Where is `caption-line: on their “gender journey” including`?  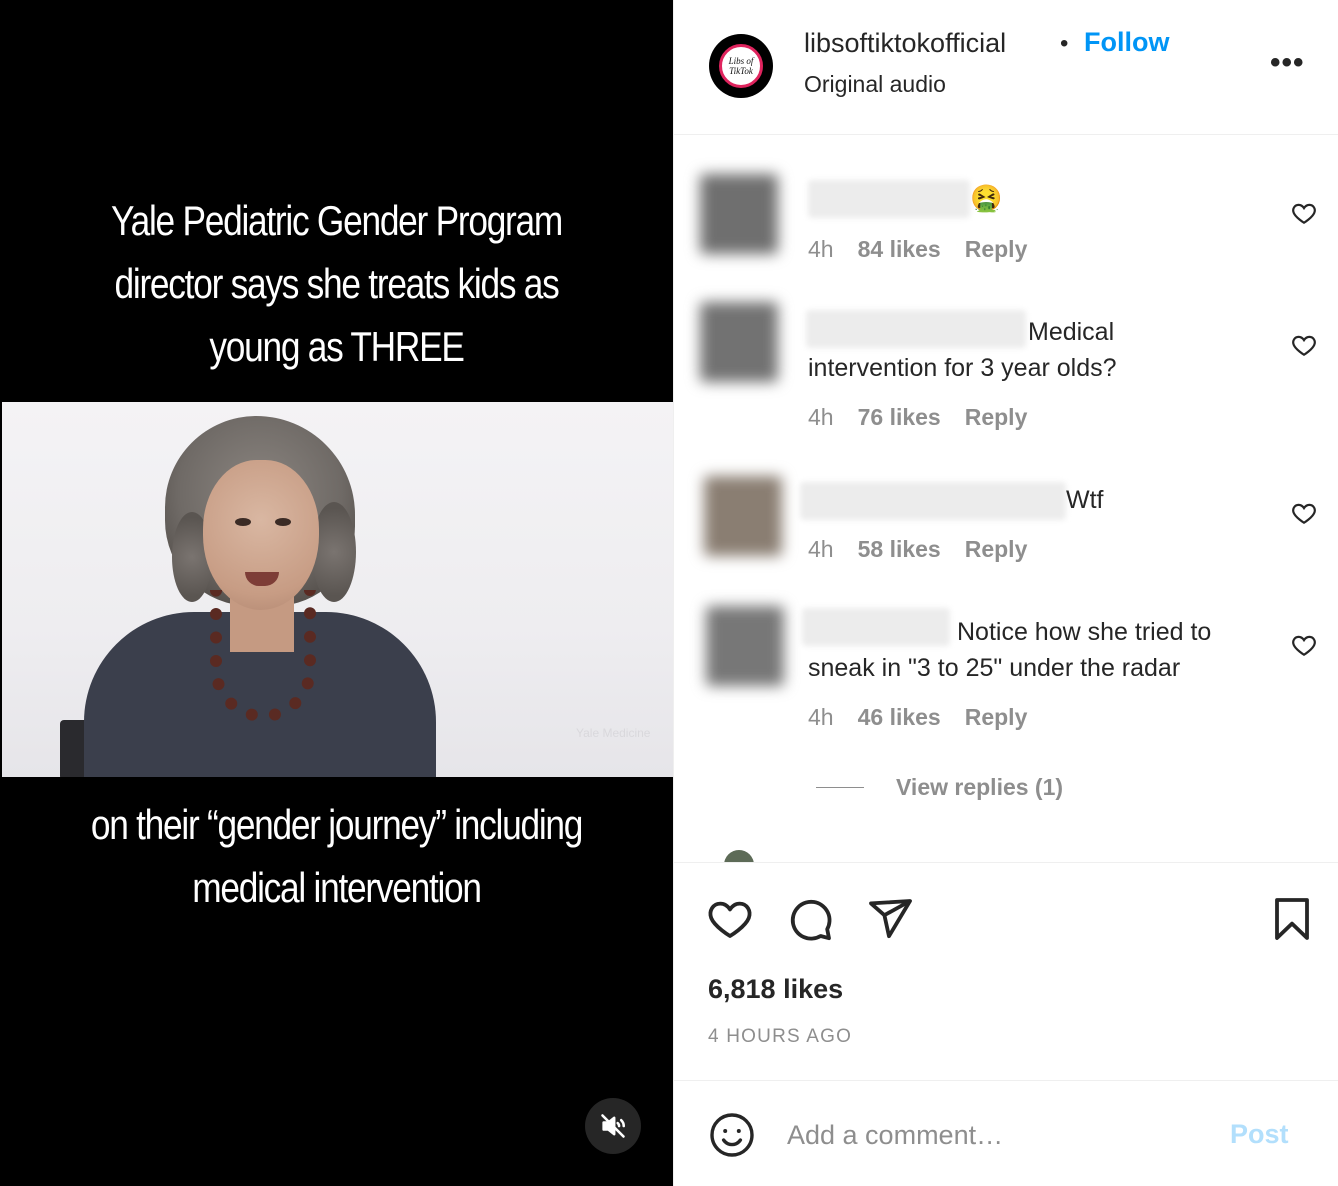
caption-line: on their “gender journey” including is located at coordinates (337, 824).